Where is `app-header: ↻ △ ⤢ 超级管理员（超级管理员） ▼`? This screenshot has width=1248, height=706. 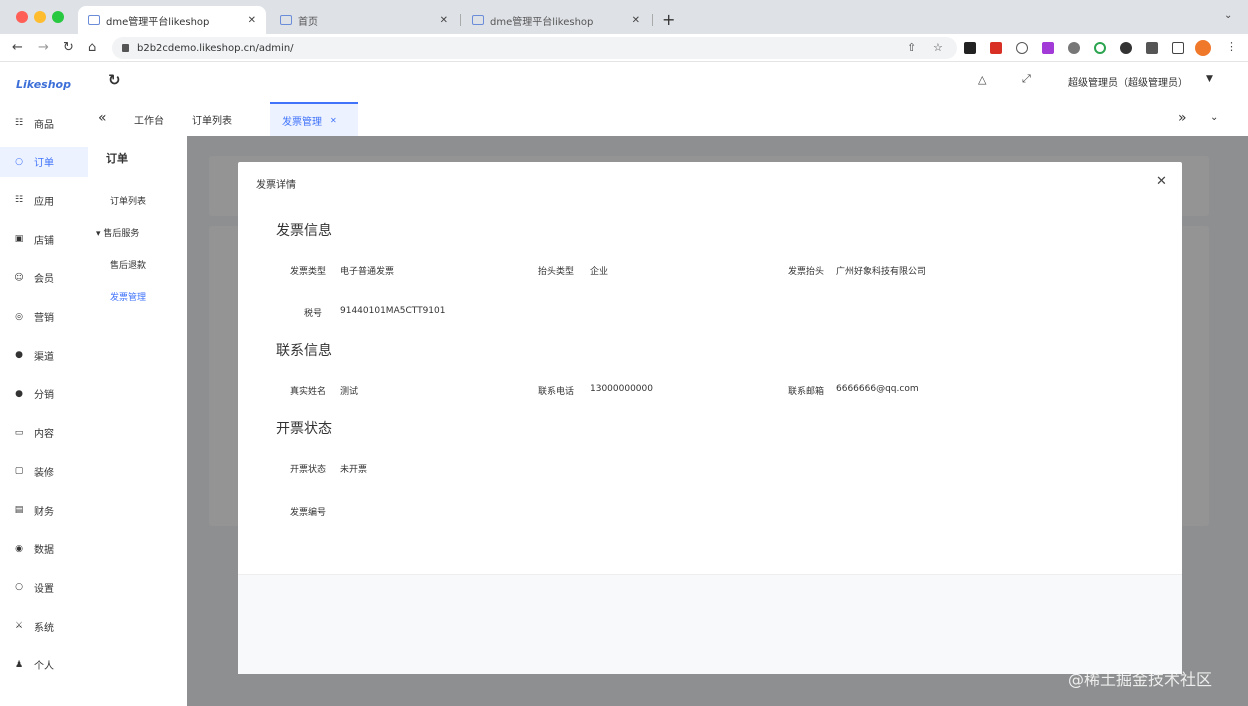
app-header: ↻ △ ⤢ 超级管理员（超级管理员） ▼ is located at coordinates (668, 82).